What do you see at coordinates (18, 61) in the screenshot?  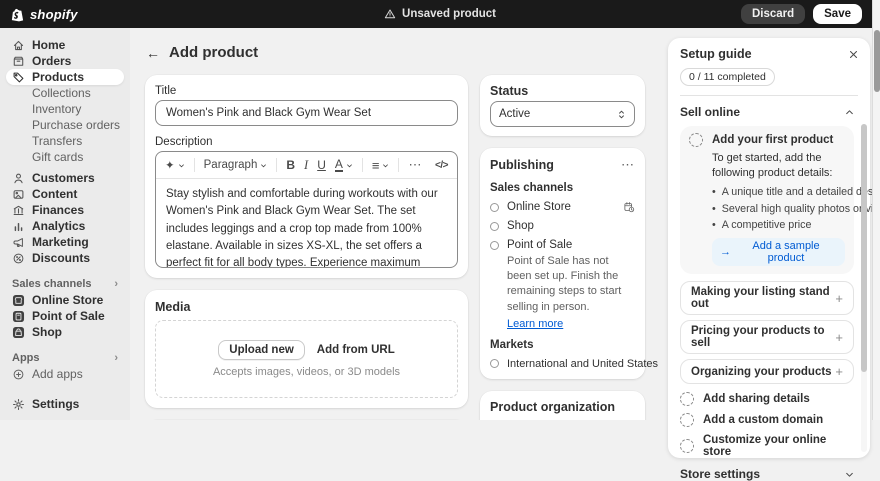 I see `orders-icon` at bounding box center [18, 61].